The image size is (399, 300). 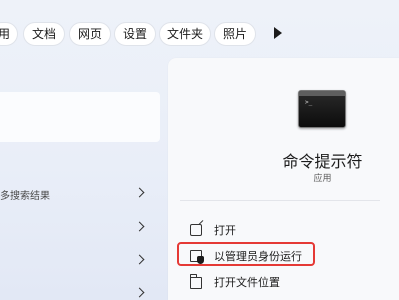 What do you see at coordinates (135, 34) in the screenshot?
I see `tab-settings: 设置` at bounding box center [135, 34].